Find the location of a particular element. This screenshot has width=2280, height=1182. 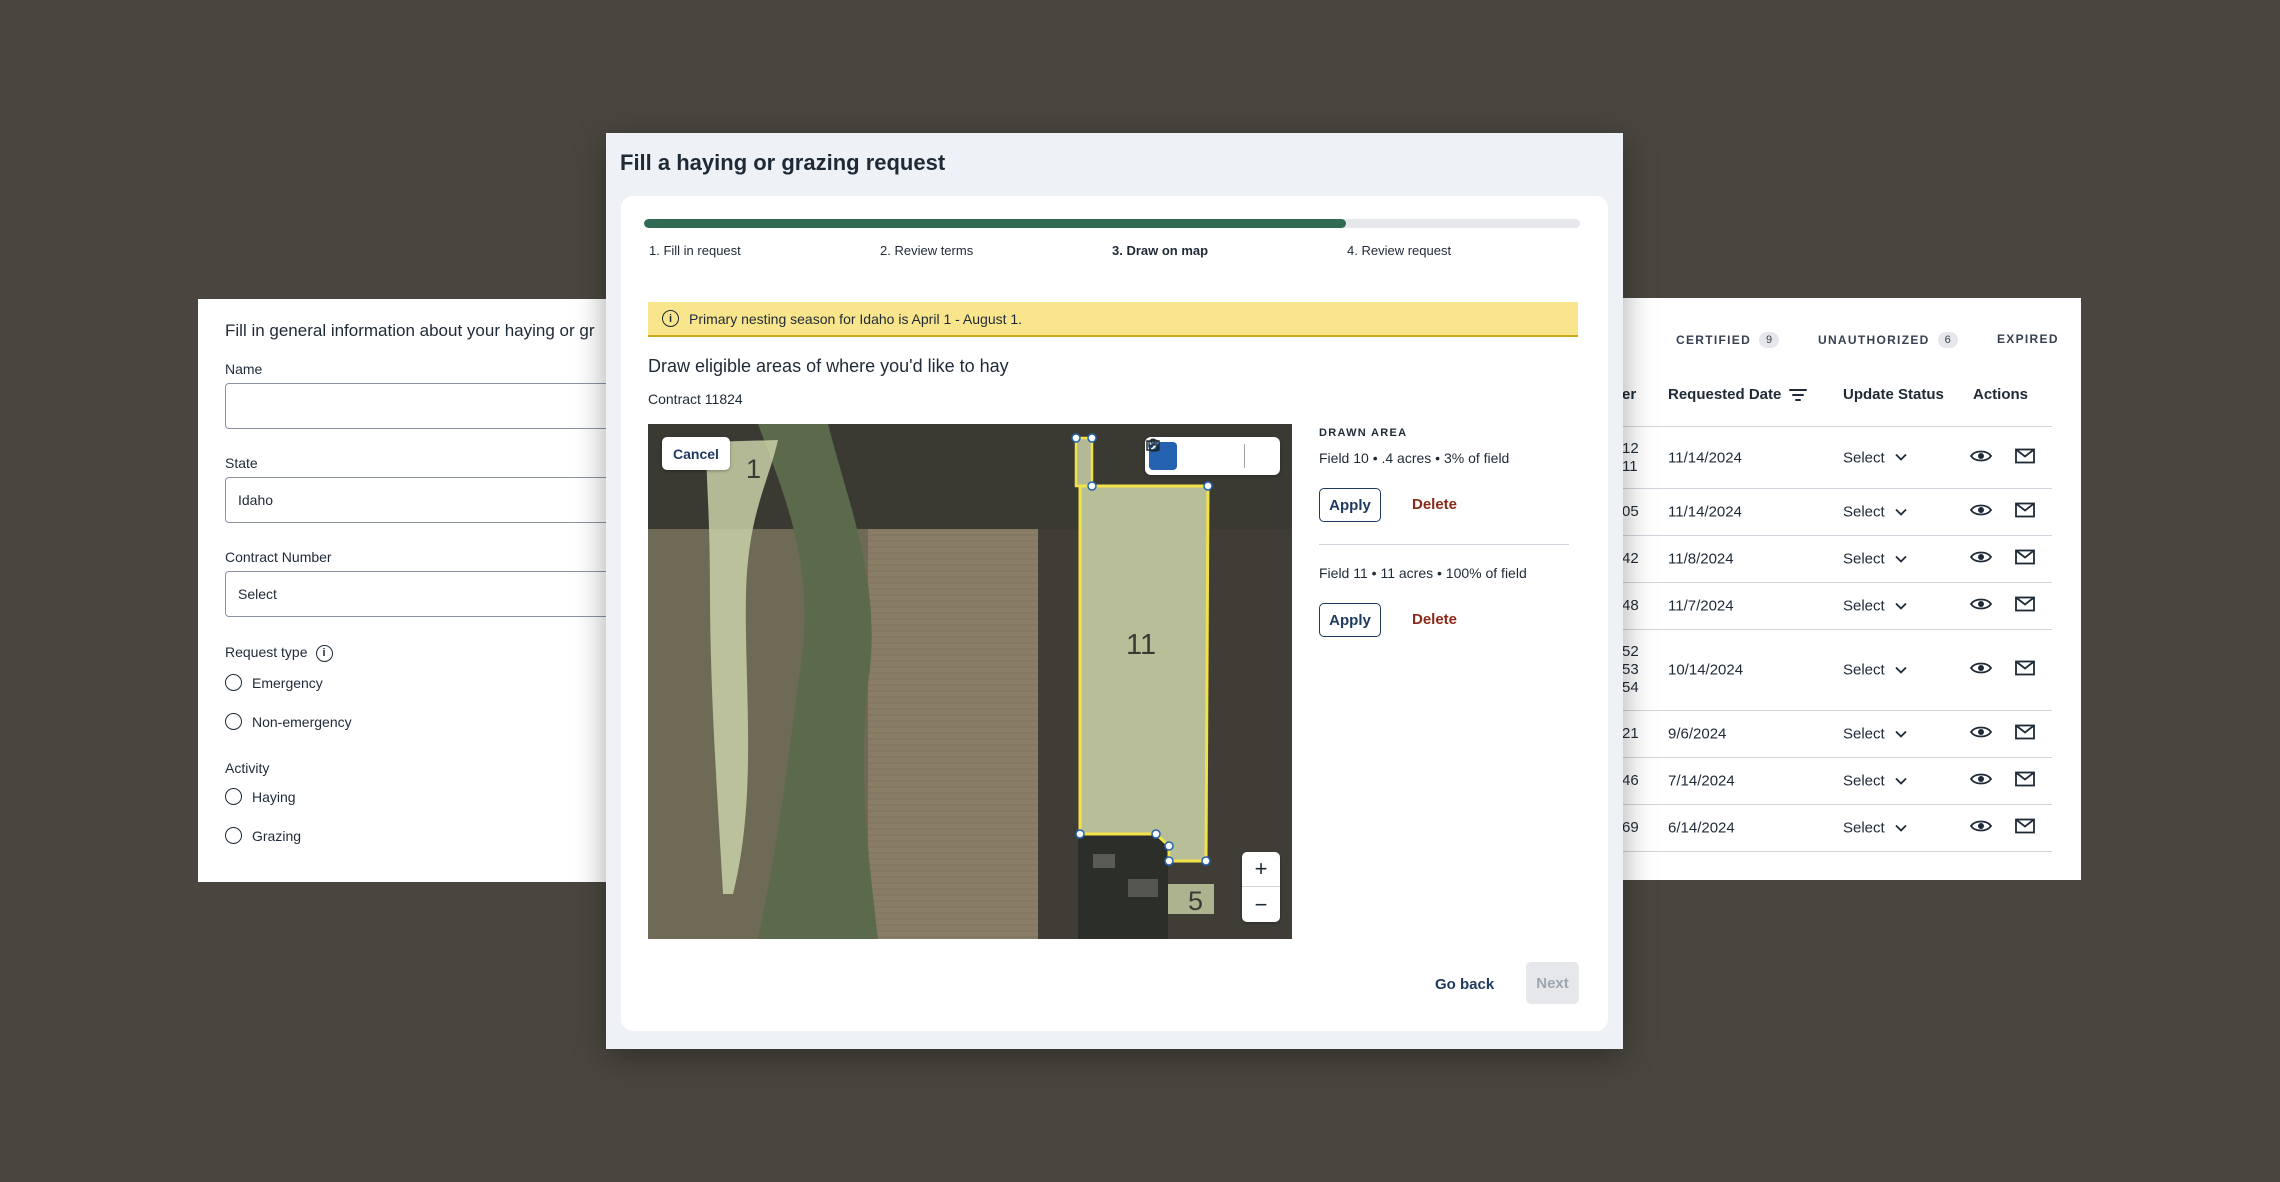

request-number-cell: 48 is located at coordinates (1630, 605).